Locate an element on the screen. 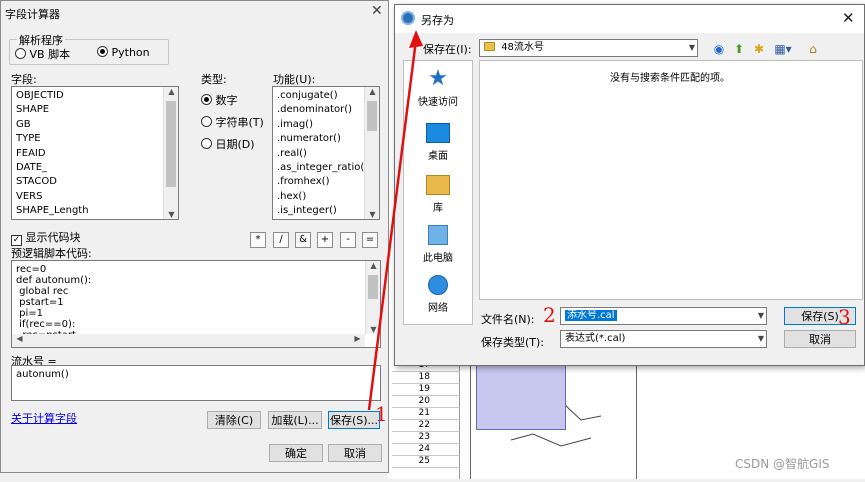 This screenshot has height=482, width=865. annotation-number-1: 1 is located at coordinates (381, 414).